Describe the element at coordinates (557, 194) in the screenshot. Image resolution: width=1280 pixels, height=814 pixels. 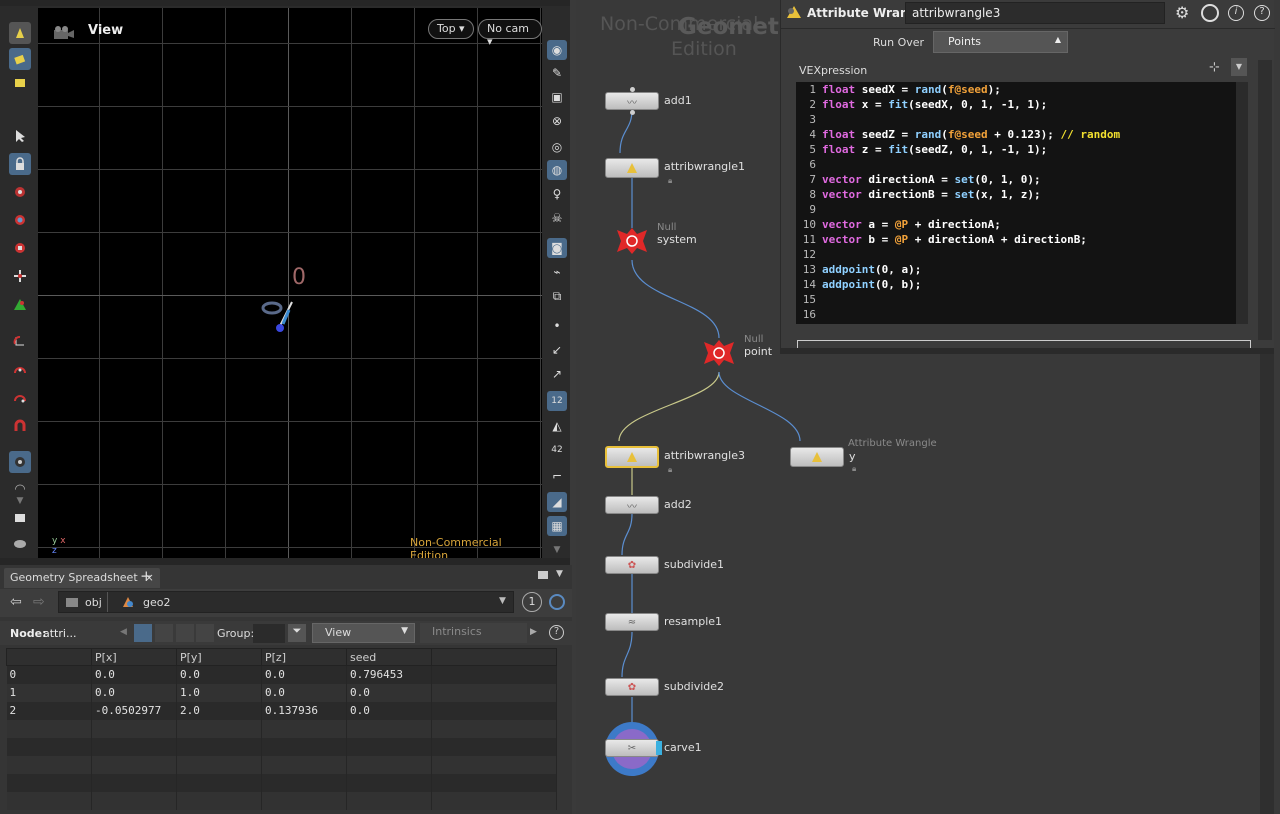
I see `headlight-icon: ♀` at that location.